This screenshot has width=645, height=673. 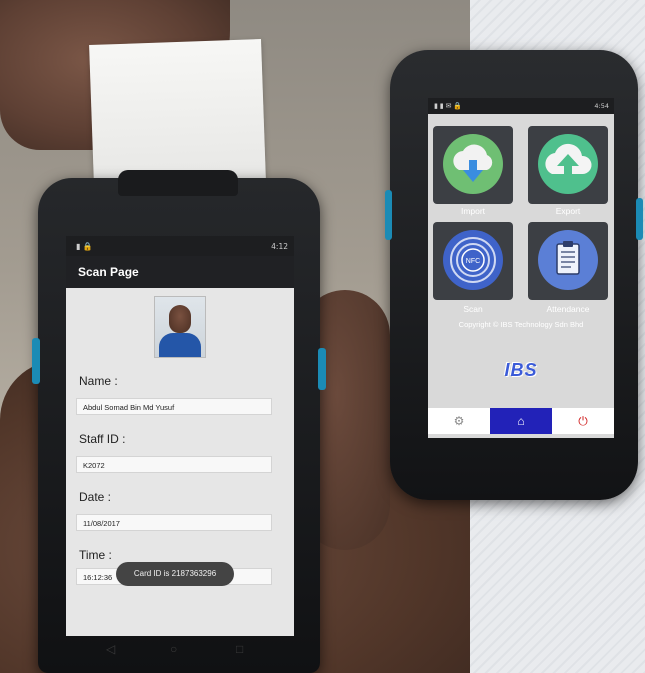 I want to click on notification-icons: ▮ 🔒, so click(x=84, y=246).